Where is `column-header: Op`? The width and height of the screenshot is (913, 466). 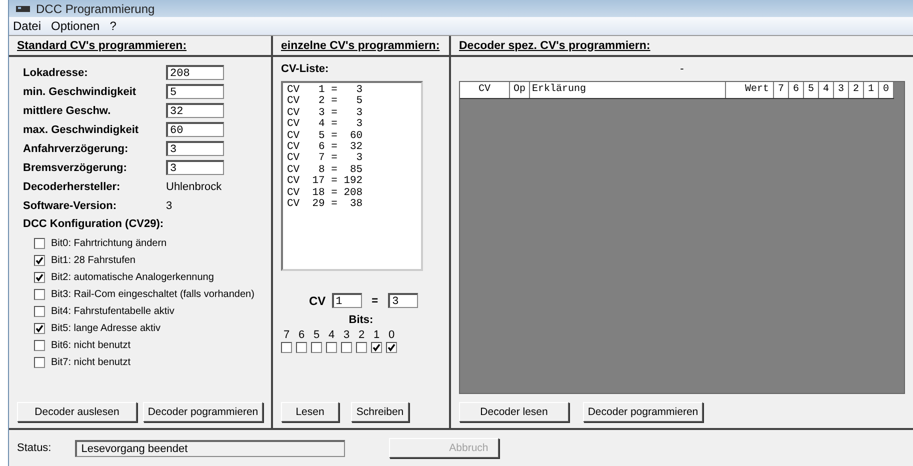
column-header: Op is located at coordinates (520, 90).